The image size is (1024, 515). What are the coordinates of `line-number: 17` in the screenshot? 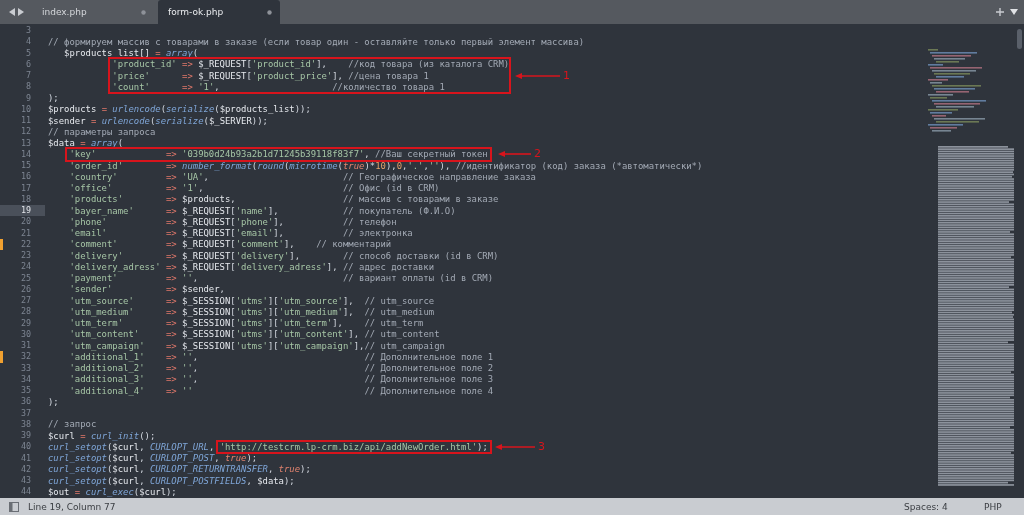 It's located at (25, 188).